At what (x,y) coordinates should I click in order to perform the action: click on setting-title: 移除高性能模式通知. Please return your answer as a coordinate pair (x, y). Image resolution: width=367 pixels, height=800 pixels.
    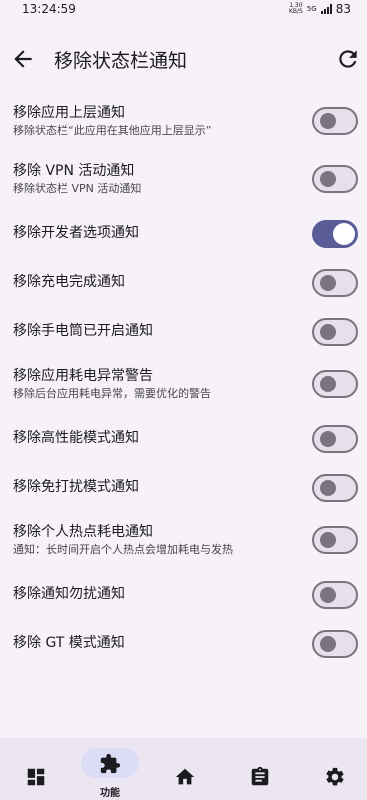
    Looking at the image, I should click on (76, 438).